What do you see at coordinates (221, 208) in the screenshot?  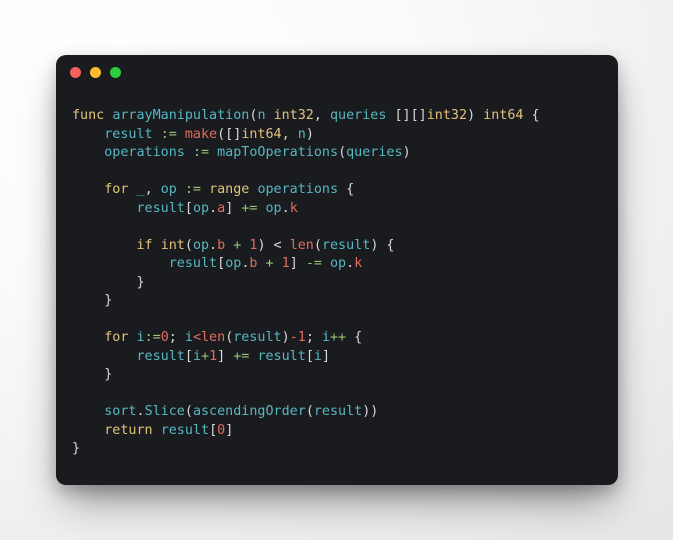 I see `code-token: a` at bounding box center [221, 208].